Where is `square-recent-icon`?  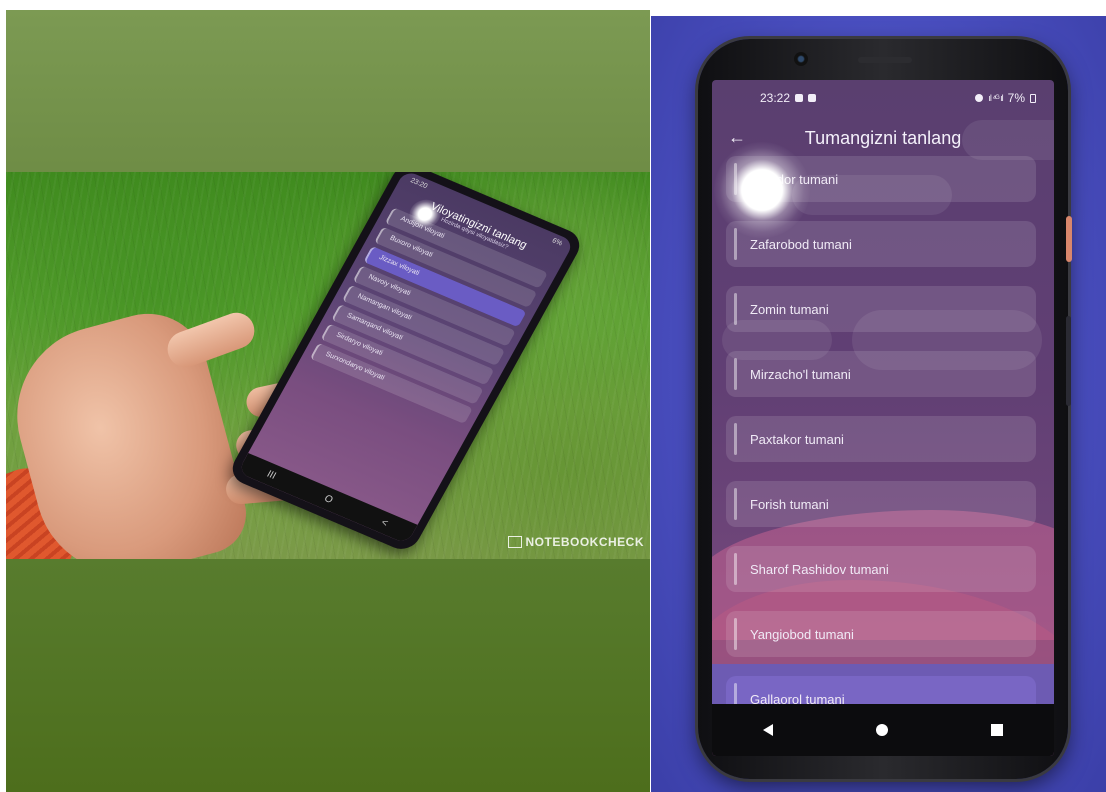 square-recent-icon is located at coordinates (996, 730).